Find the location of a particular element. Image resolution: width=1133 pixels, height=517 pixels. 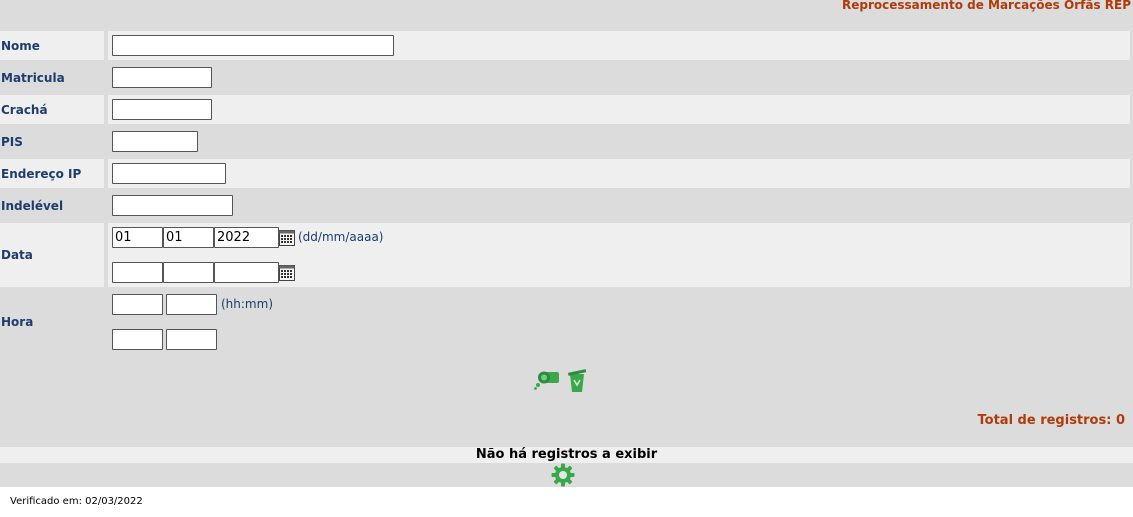

gear-icon is located at coordinates (563, 475).